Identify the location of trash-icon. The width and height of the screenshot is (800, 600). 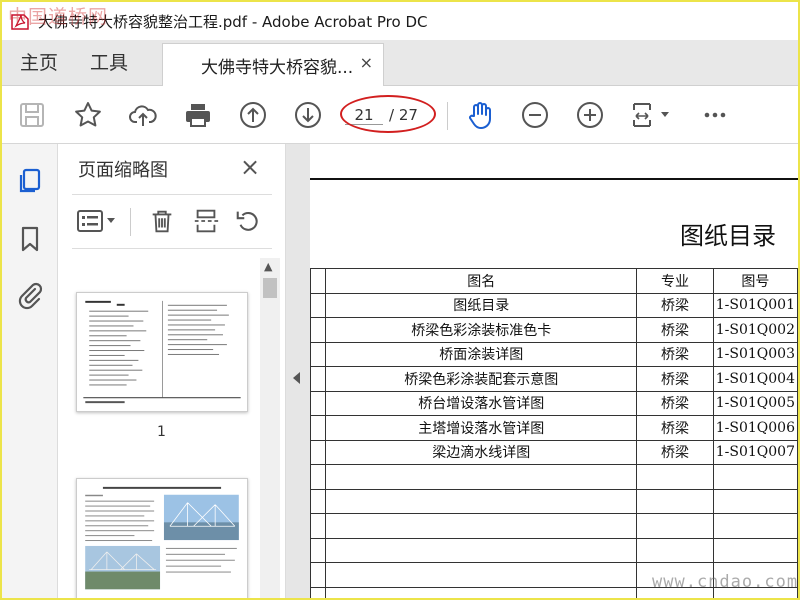
(162, 221).